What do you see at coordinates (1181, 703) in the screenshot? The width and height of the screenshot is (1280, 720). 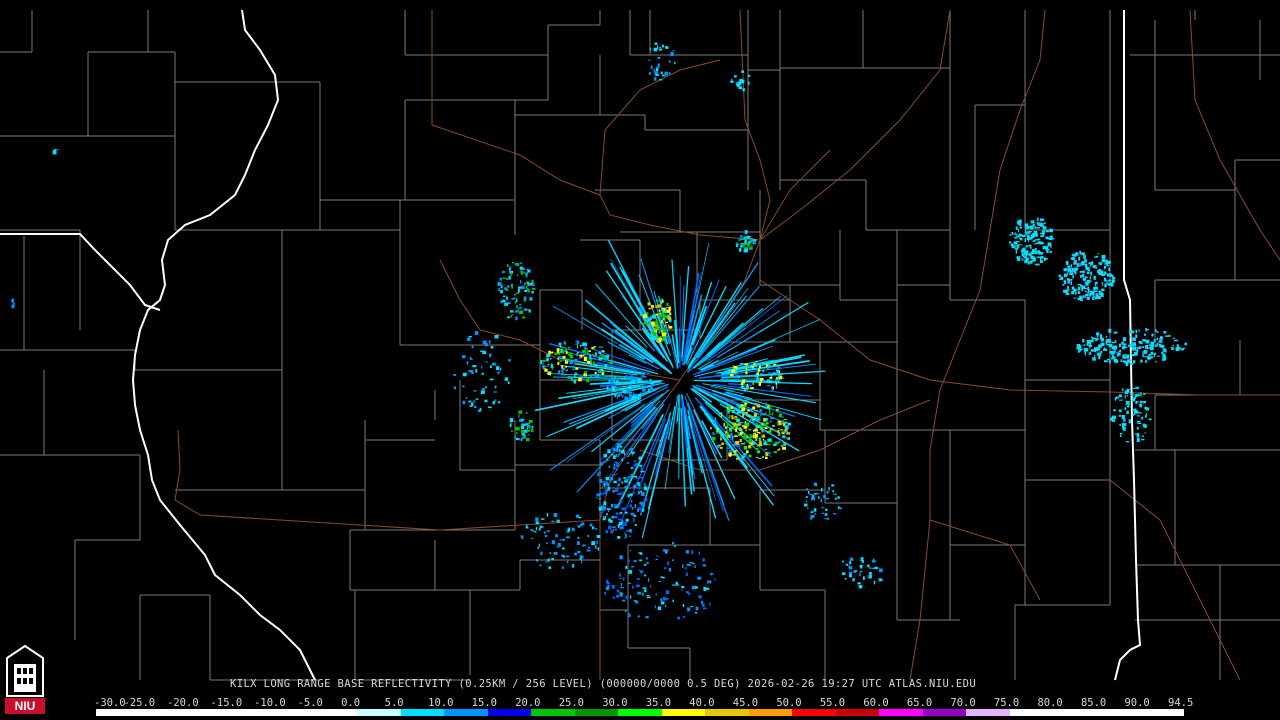 I see `scale-label: 94.5` at bounding box center [1181, 703].